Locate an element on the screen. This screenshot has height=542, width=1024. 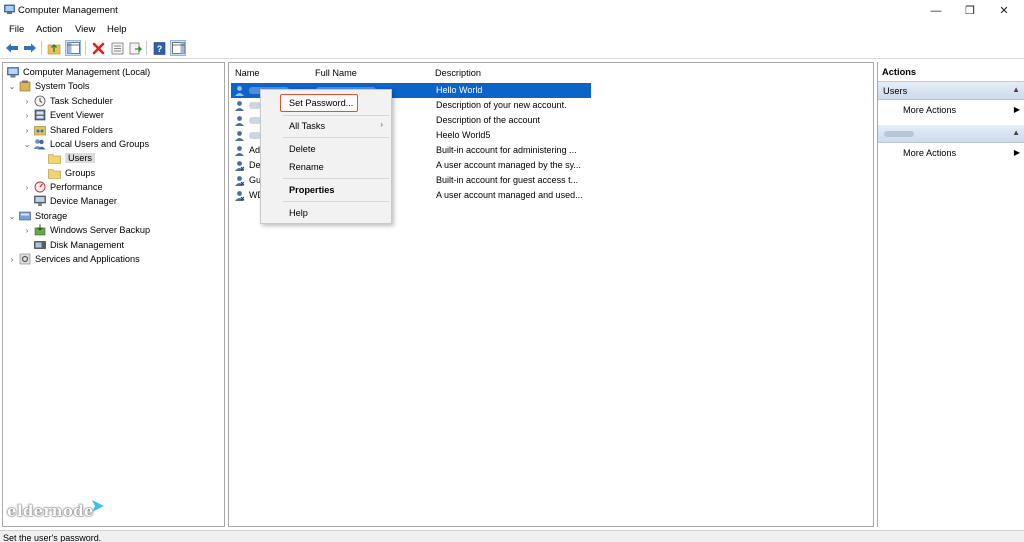
tree-item-local-users-groups: ⌄ Local Users and Groups is located at coordinates (86, 144).